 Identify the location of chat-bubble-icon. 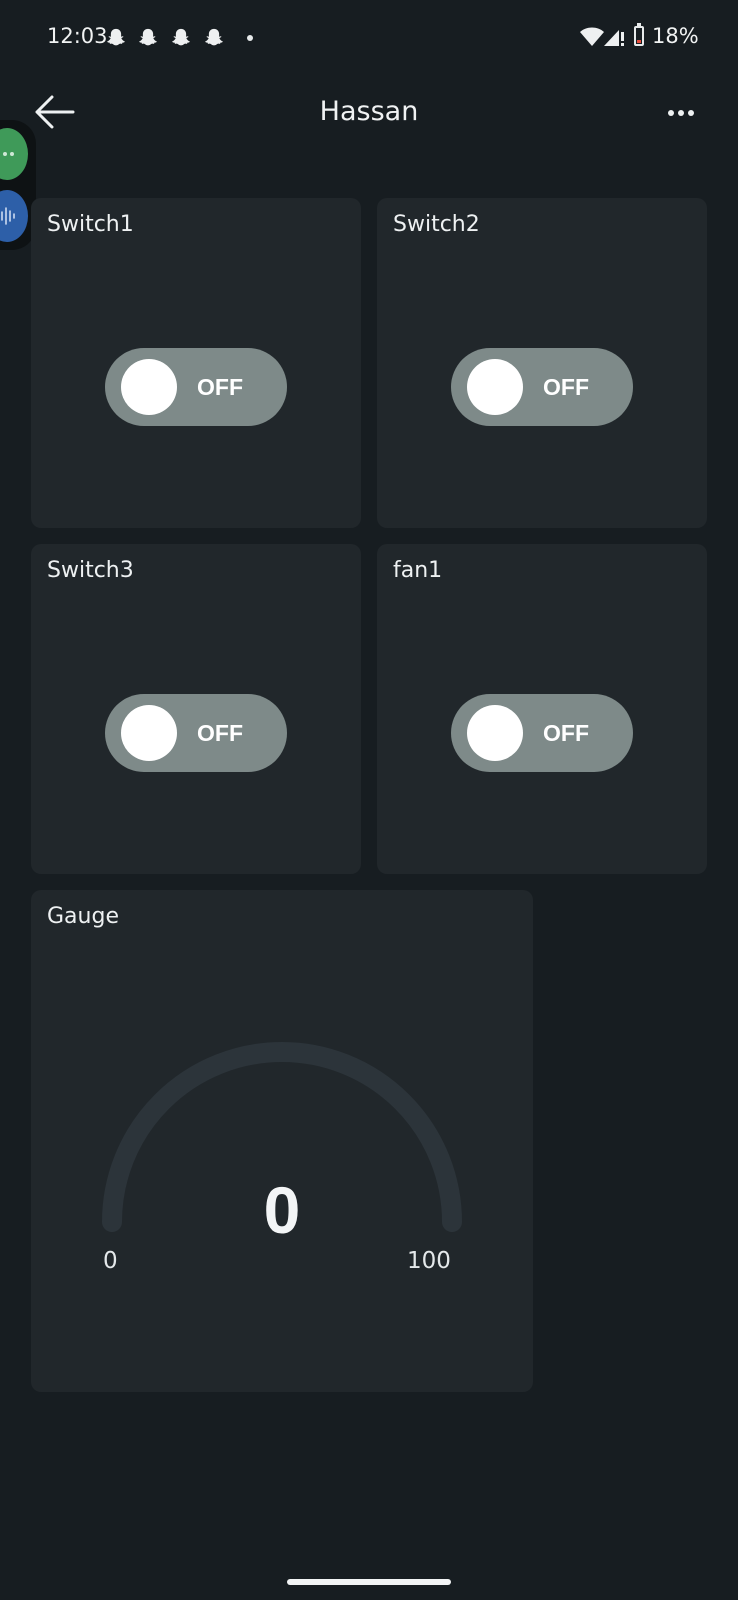
(14, 154).